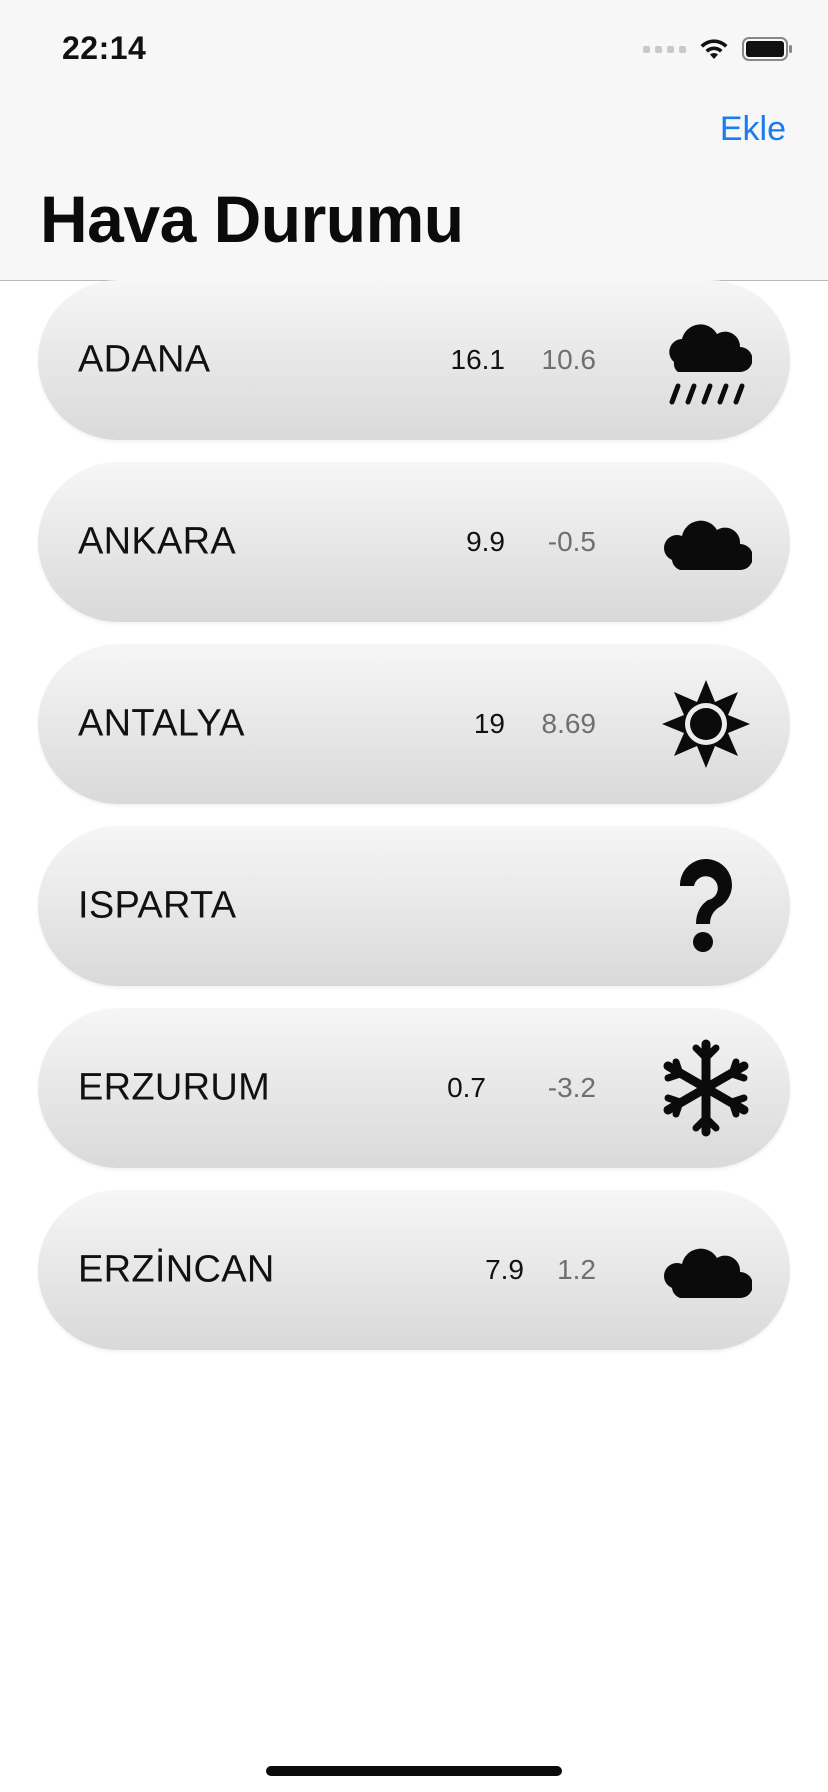 This screenshot has width=828, height=1792. What do you see at coordinates (414, 360) in the screenshot?
I see `city-row-adana: ADANA 16.1 10.6` at bounding box center [414, 360].